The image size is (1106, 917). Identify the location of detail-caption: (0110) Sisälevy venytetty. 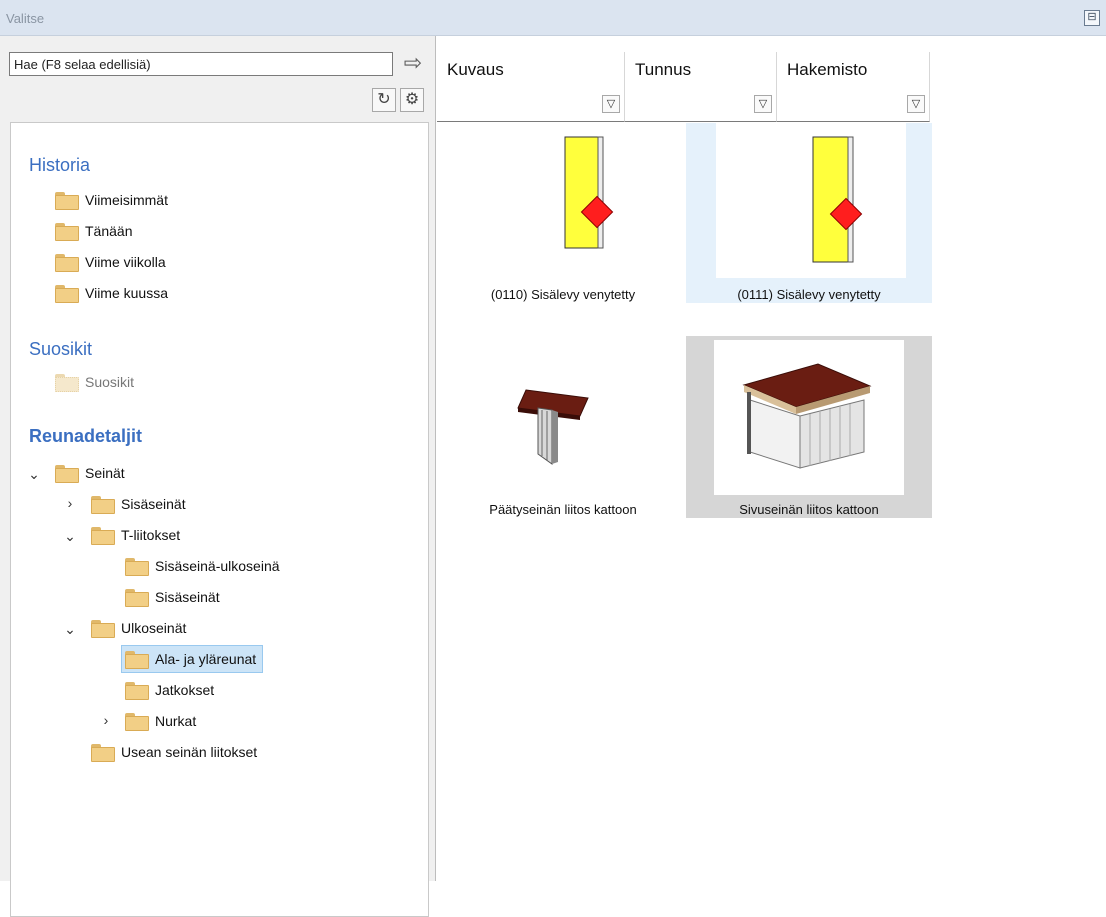
(563, 294).